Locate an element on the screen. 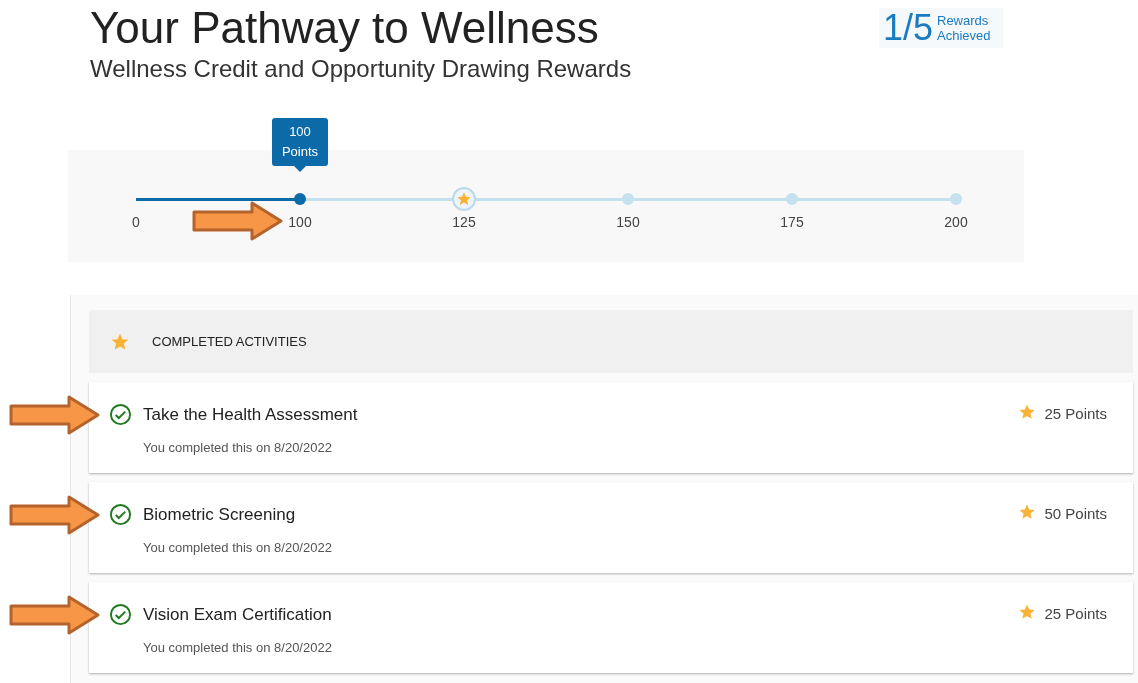 This screenshot has width=1138, height=683. milestone-label: 150 is located at coordinates (628, 222).